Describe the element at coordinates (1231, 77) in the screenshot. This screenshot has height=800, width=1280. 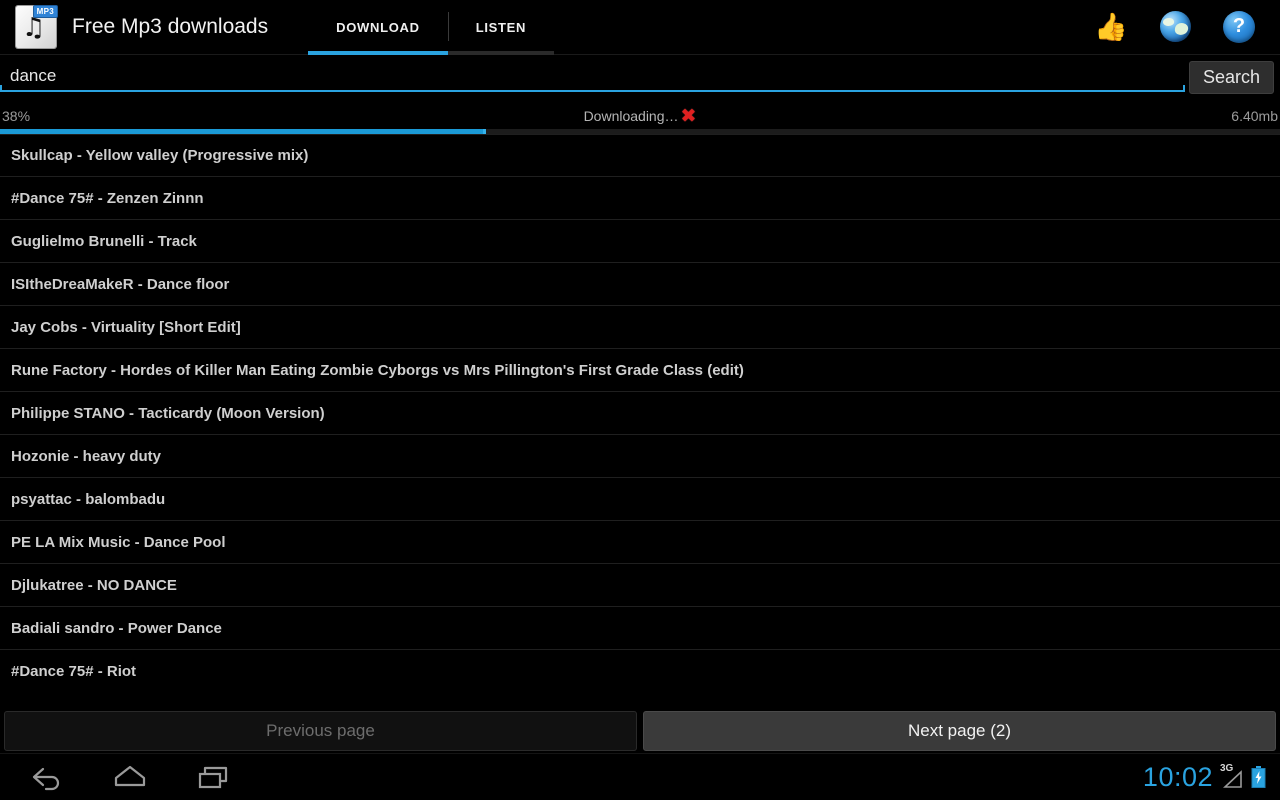
I see `search-button: Search` at that location.